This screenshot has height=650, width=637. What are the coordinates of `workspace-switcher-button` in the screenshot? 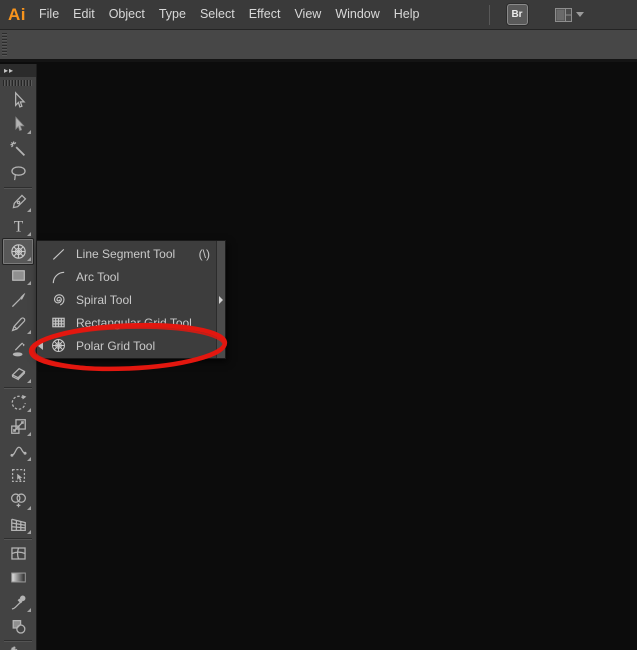 It's located at (569, 14).